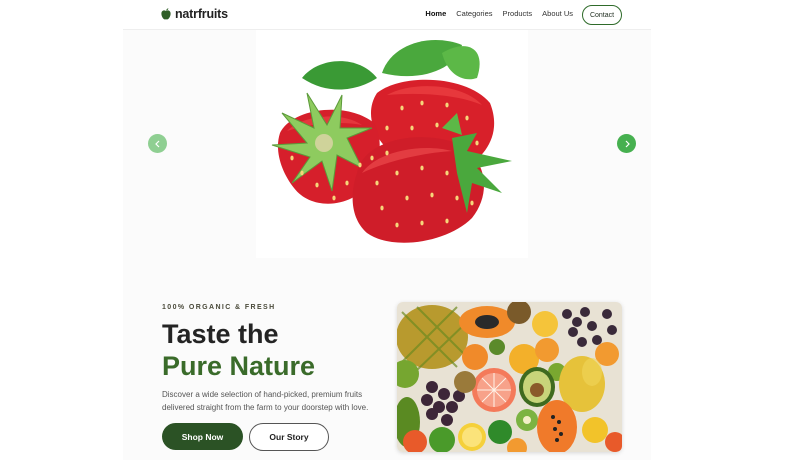  I want to click on apple-icon, so click(166, 14).